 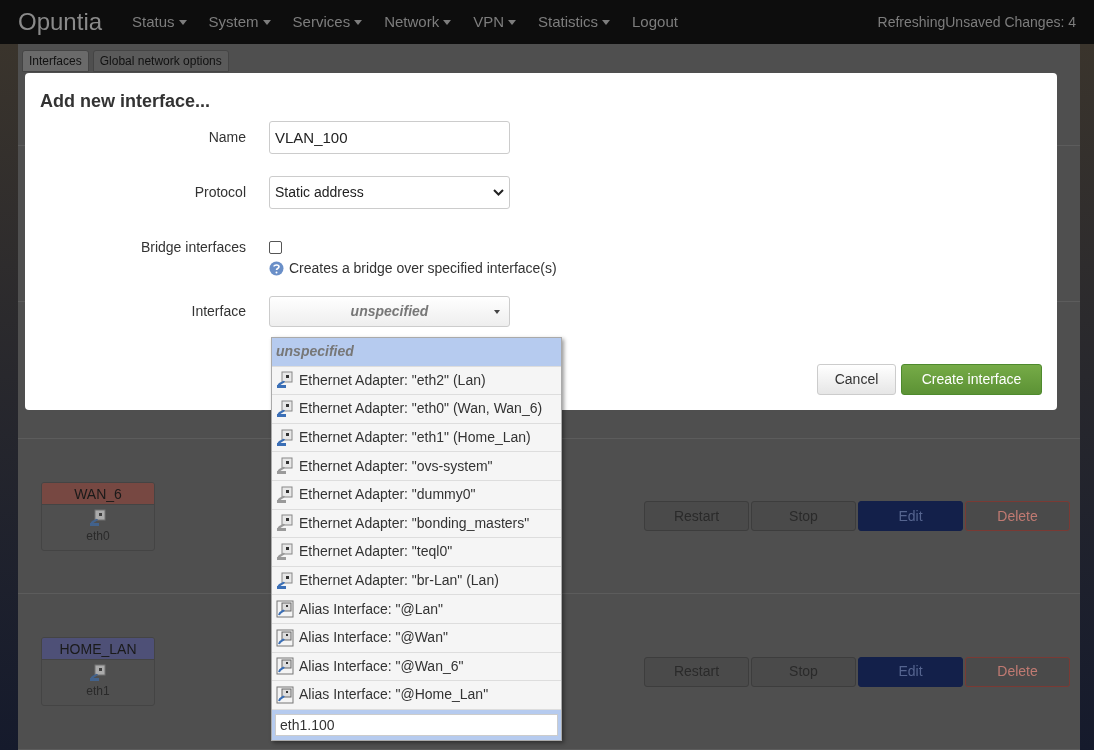 I want to click on interface-dropdown: unspecified, so click(x=389, y=311).